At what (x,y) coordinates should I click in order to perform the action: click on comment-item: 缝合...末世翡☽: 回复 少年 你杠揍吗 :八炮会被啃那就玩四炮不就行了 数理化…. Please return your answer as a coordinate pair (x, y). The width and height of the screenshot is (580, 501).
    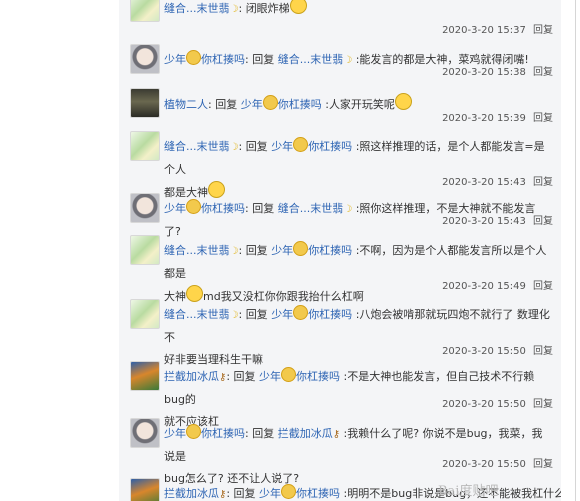
    Looking at the image, I should click on (340, 330).